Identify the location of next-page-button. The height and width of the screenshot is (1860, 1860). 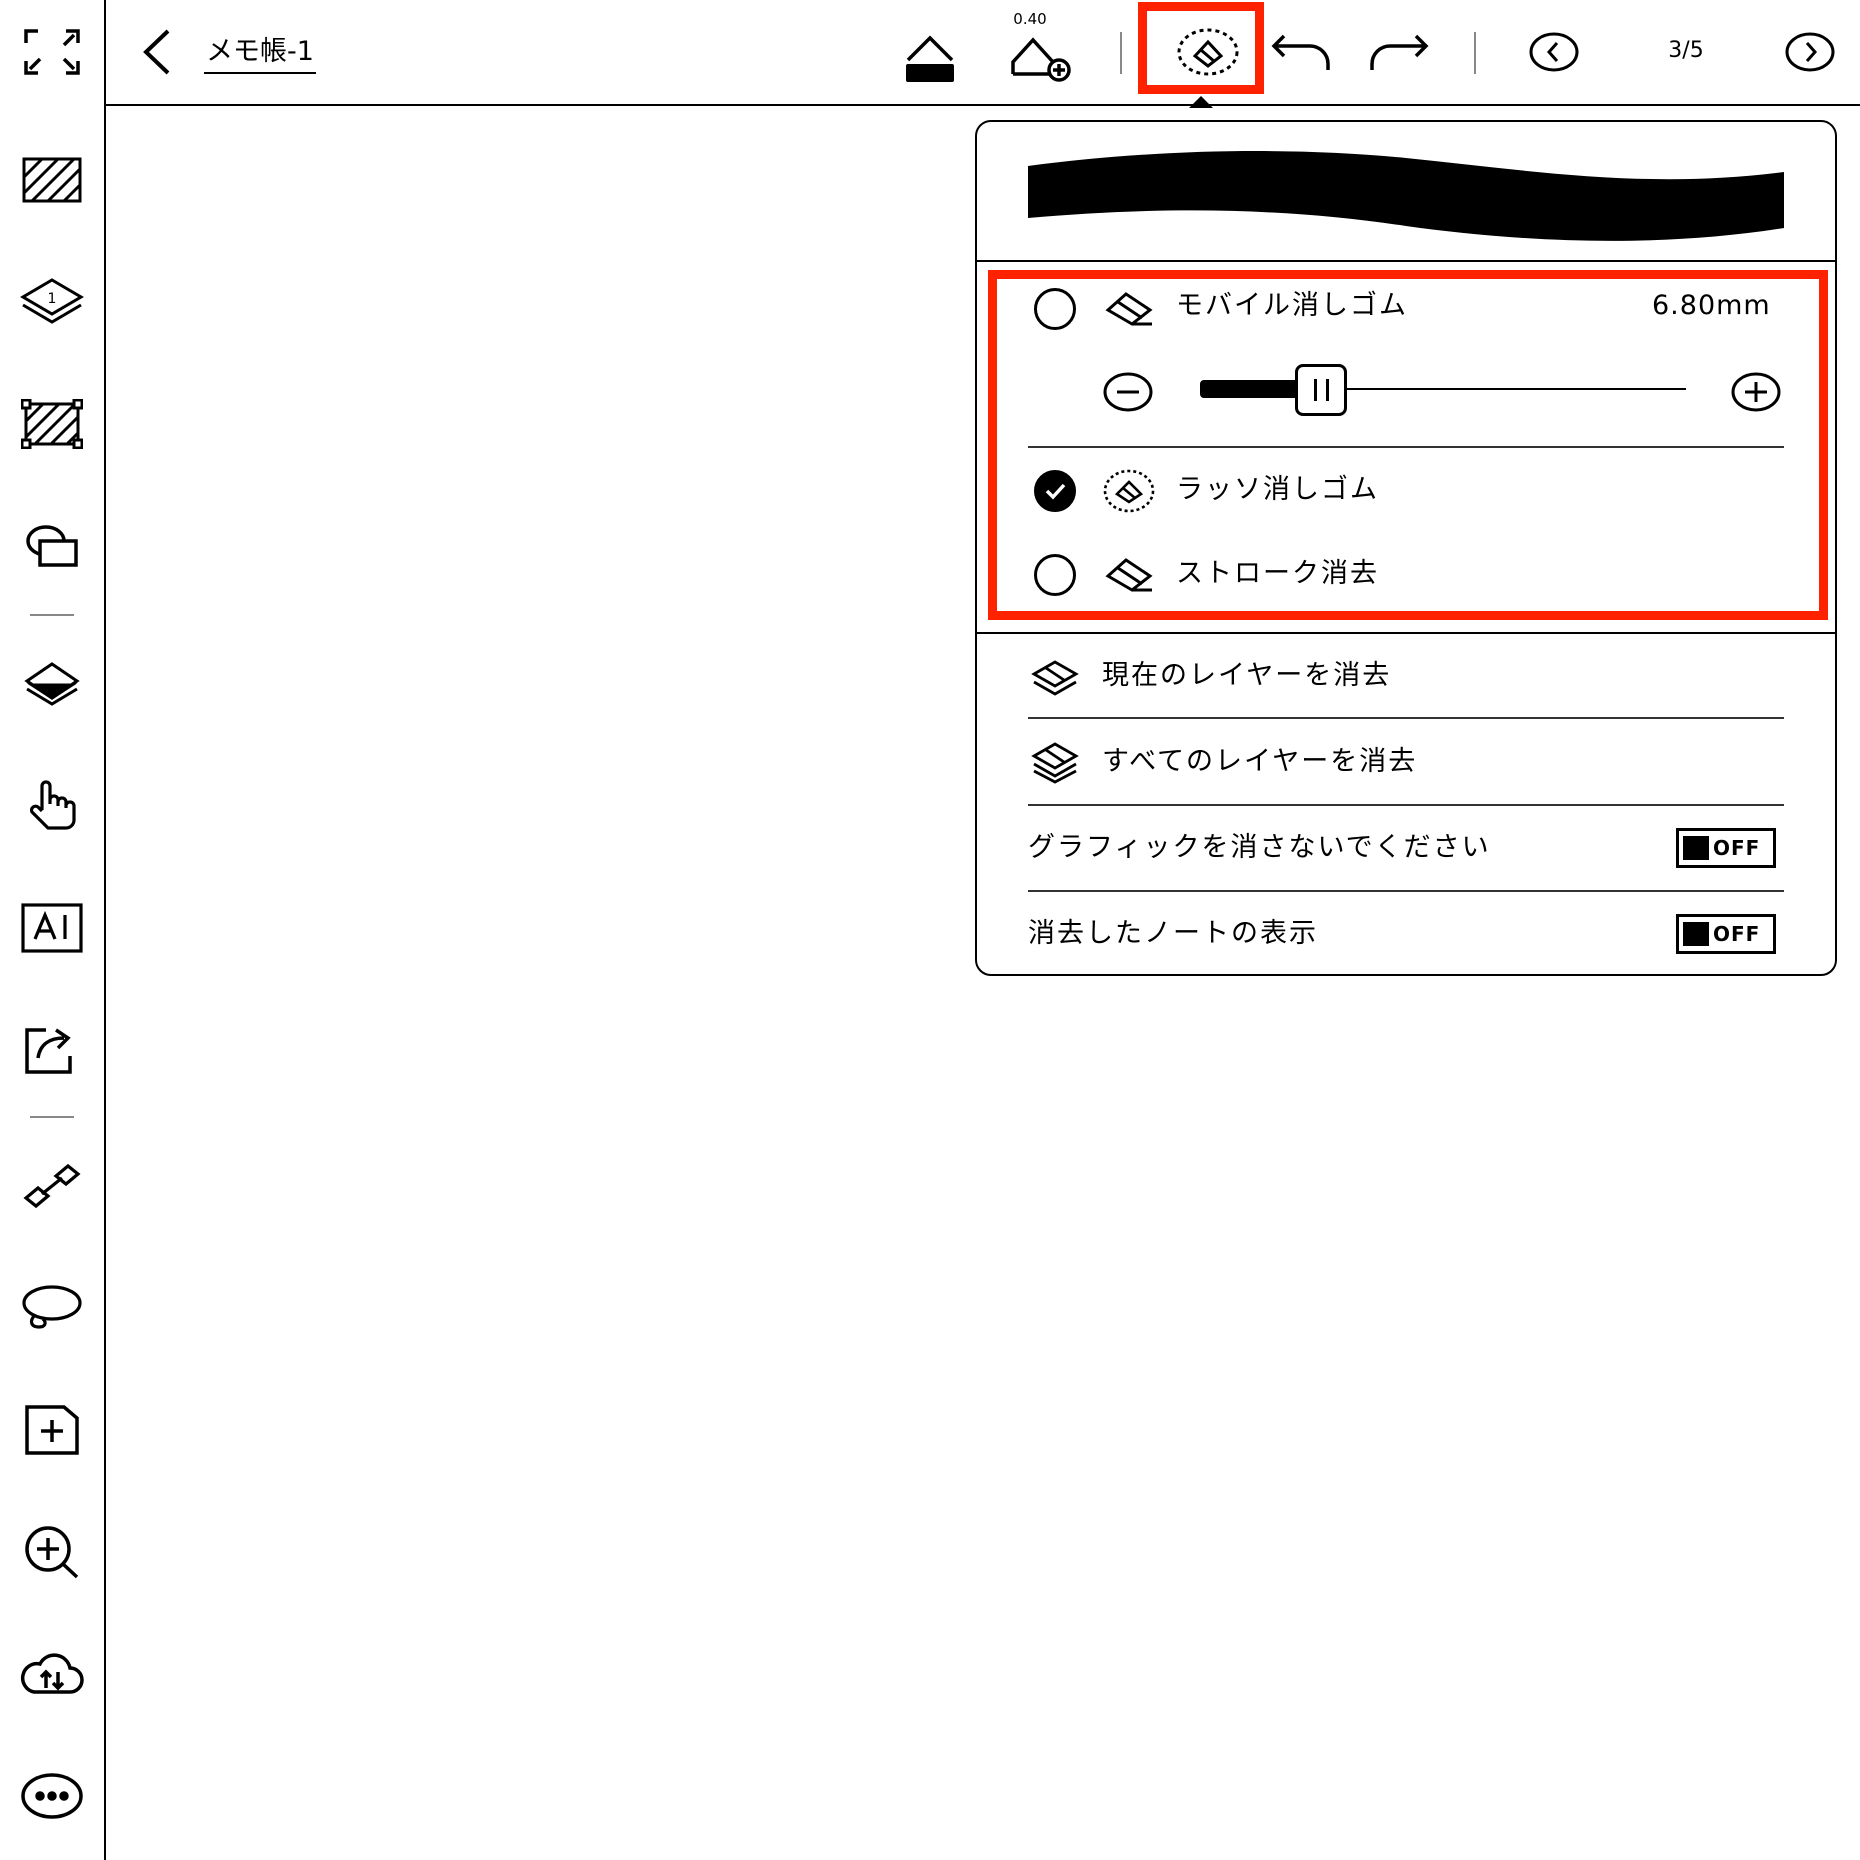
(1810, 52).